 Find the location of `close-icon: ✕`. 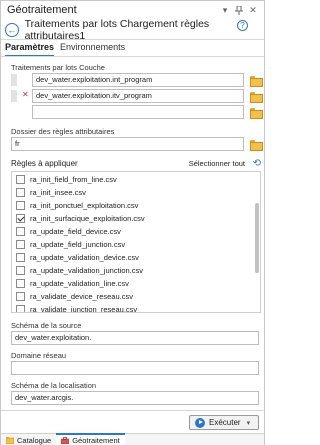

close-icon: ✕ is located at coordinates (253, 10).